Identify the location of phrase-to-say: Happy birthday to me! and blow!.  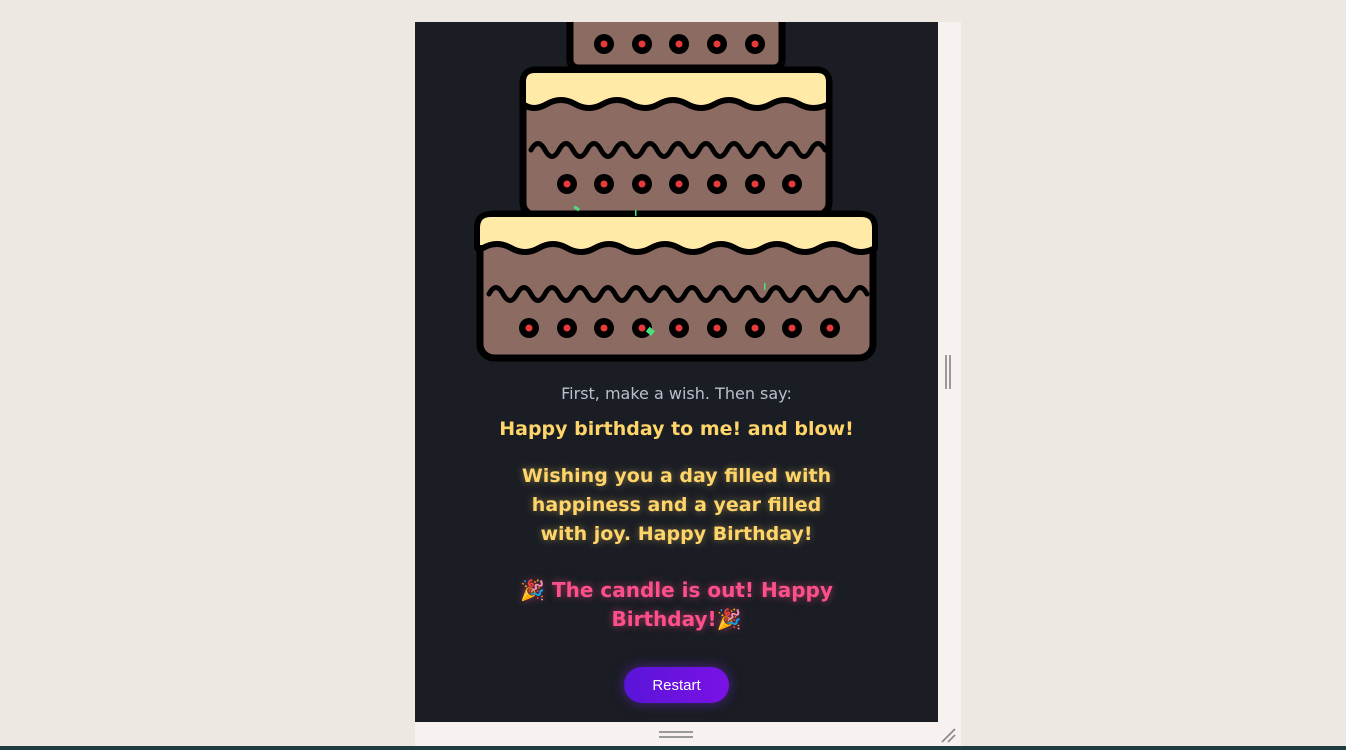
(676, 429).